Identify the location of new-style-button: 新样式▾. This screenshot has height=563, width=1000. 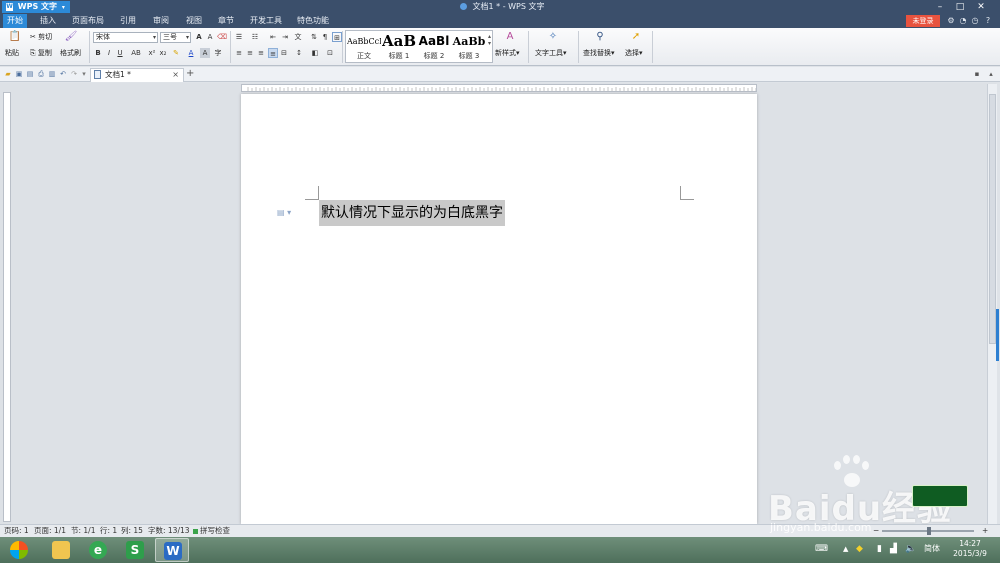
(507, 53).